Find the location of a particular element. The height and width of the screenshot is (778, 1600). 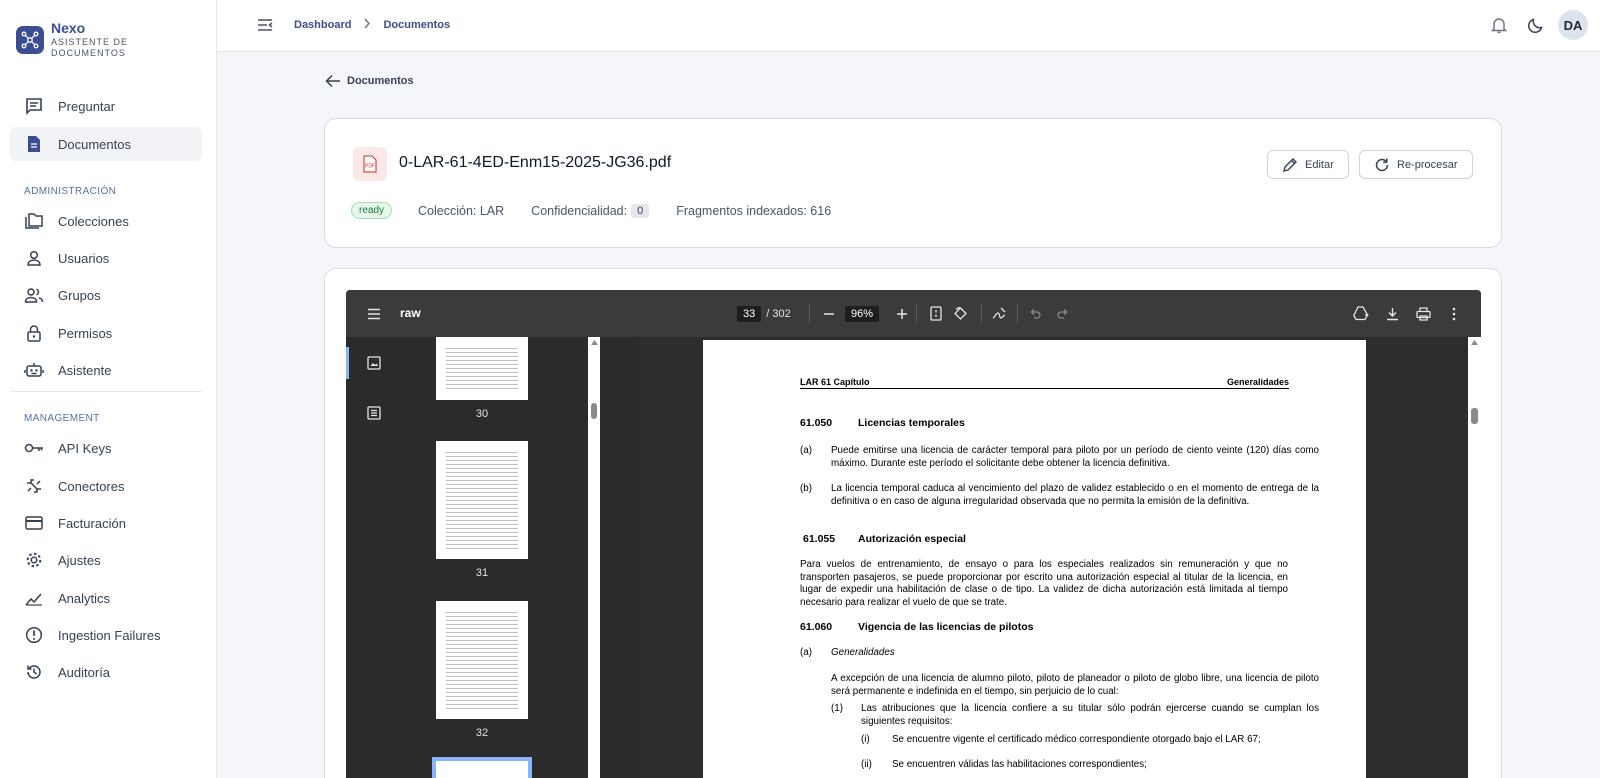

fragments-count: Fragmentos indexados: 616 is located at coordinates (754, 210).